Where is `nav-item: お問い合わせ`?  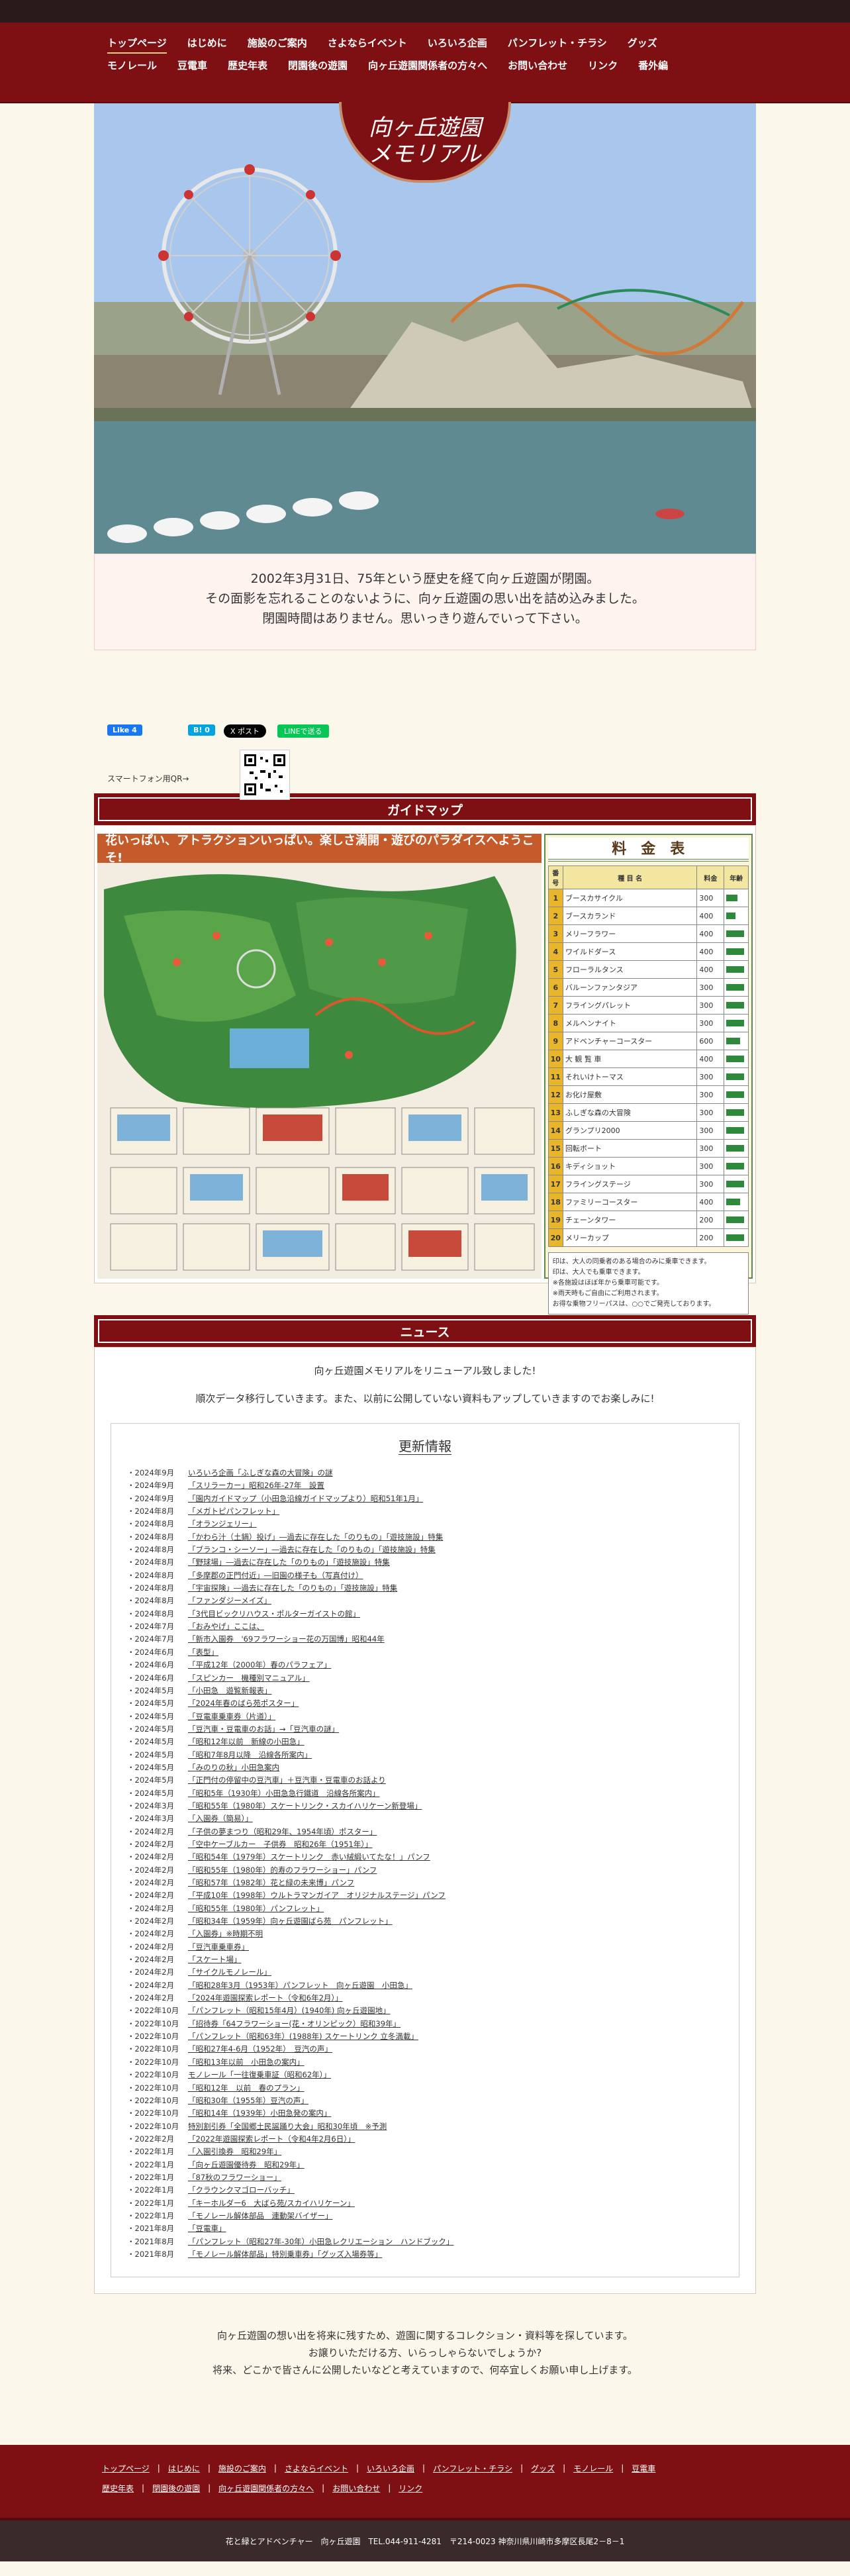 nav-item: お問い合わせ is located at coordinates (537, 67).